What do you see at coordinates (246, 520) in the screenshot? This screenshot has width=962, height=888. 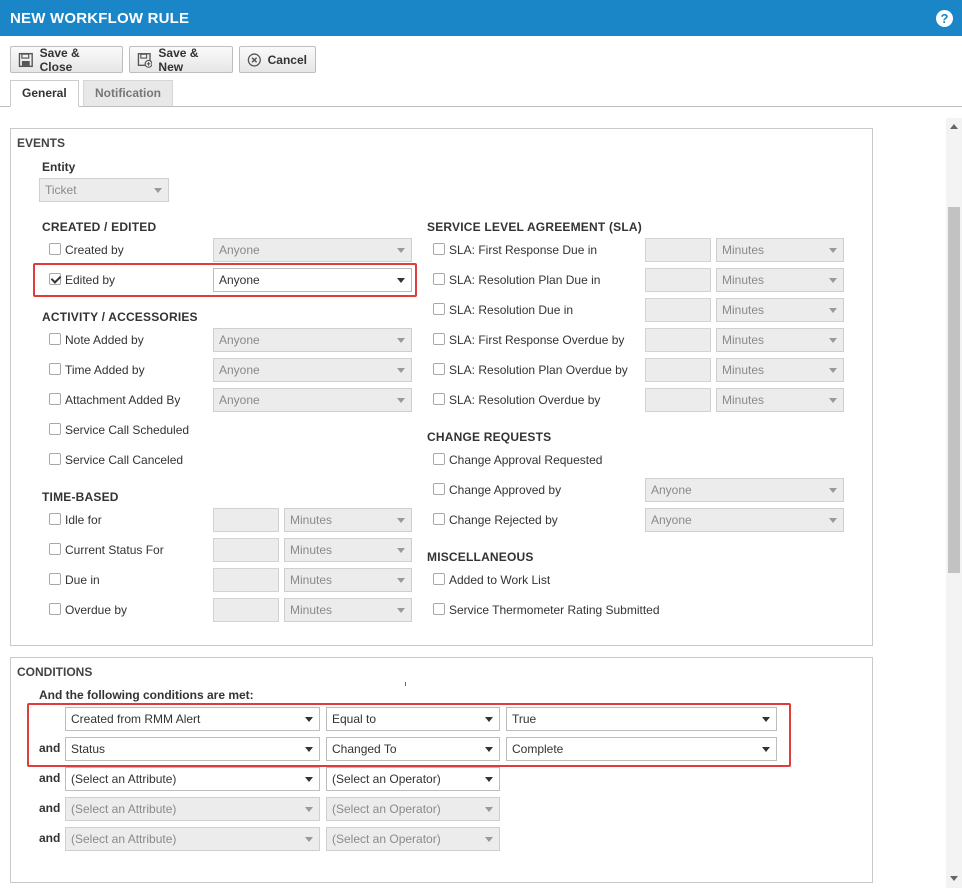 I see `idle-for-amount-input` at bounding box center [246, 520].